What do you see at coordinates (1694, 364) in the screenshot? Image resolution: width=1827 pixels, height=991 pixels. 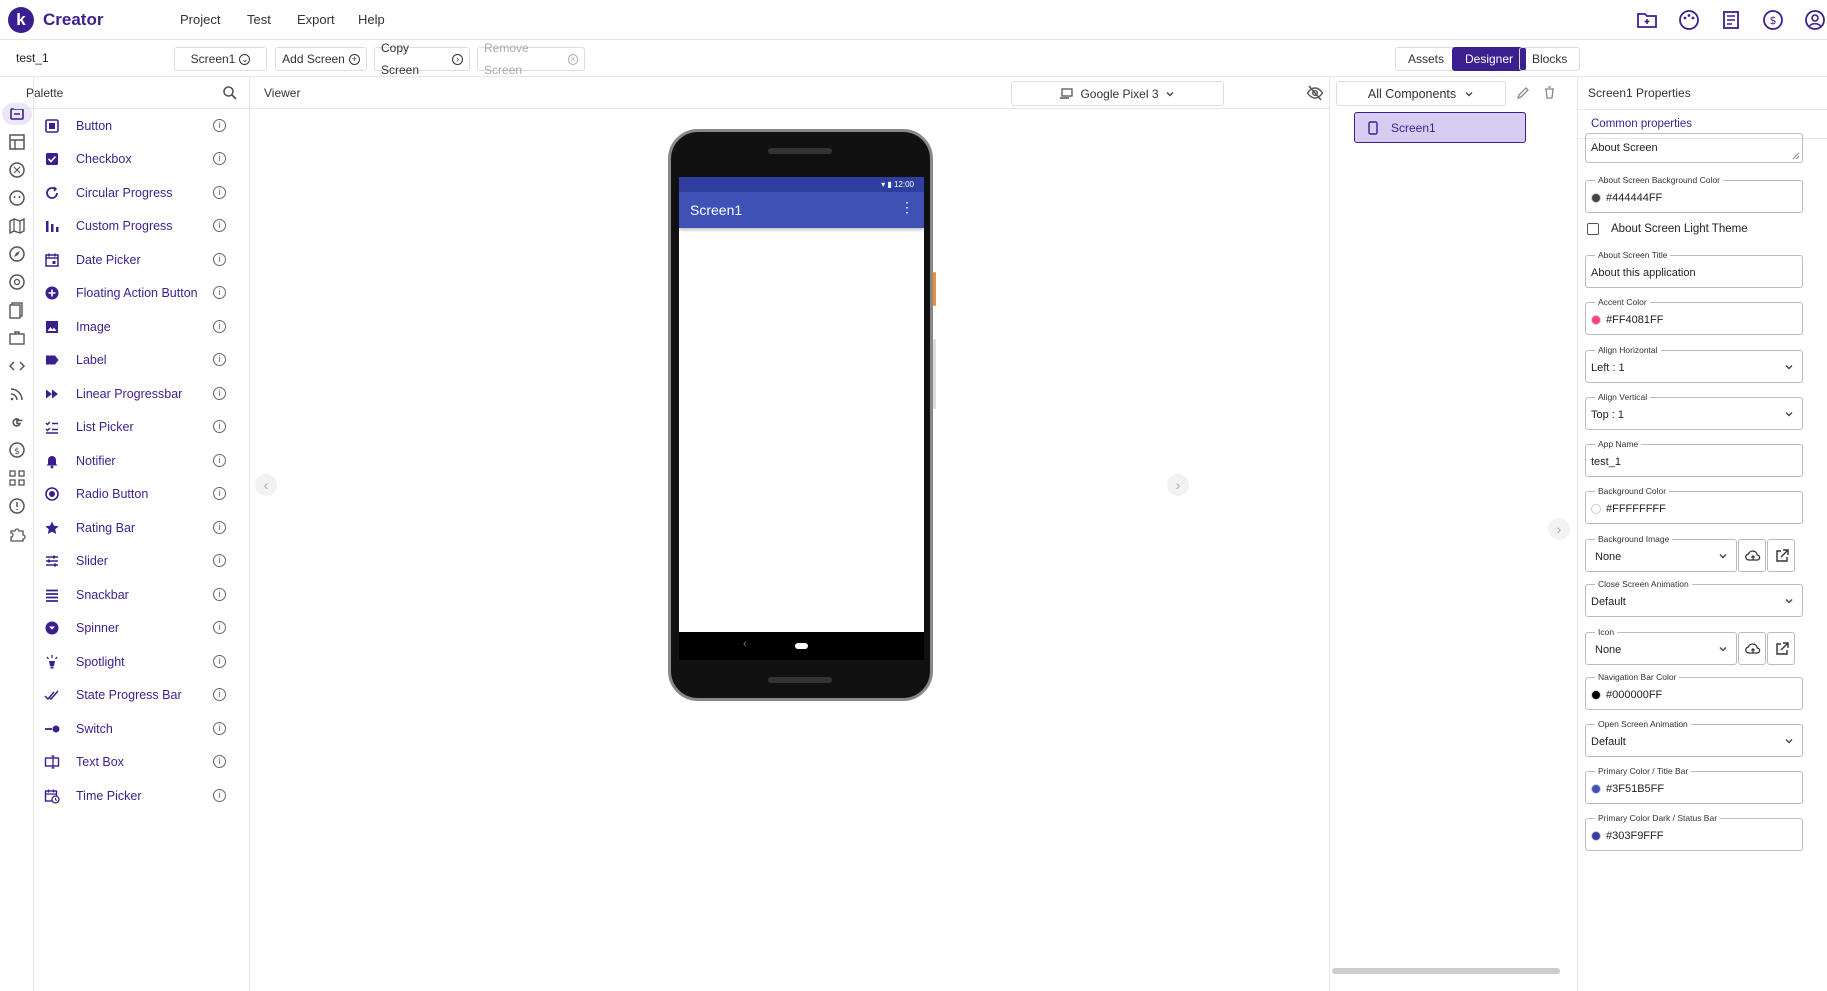 I see `align-horizontal-select: Align Horizontal Left : 1` at bounding box center [1694, 364].